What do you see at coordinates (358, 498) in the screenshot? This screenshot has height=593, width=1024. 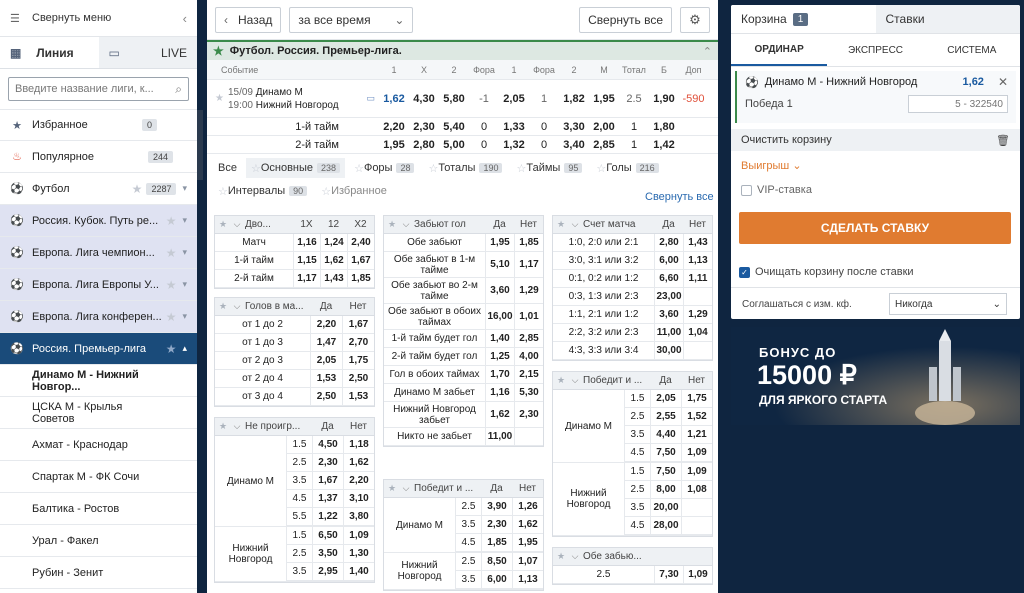 I see `odd-cell: 3,10` at bounding box center [358, 498].